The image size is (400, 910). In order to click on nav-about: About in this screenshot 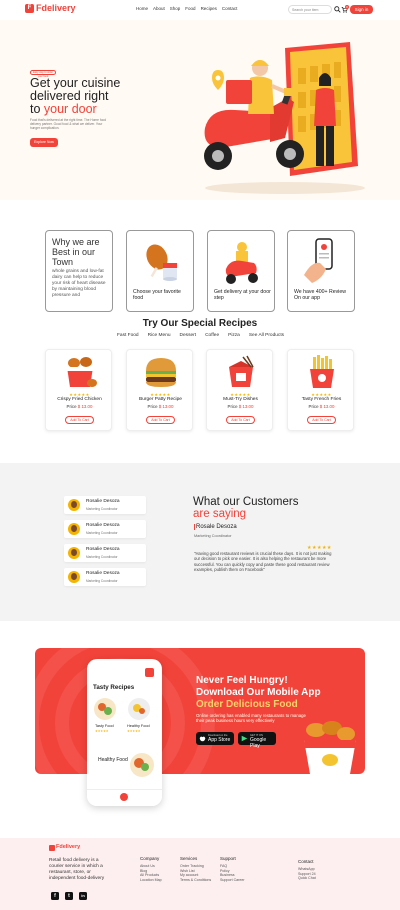, I will do `click(159, 8)`.